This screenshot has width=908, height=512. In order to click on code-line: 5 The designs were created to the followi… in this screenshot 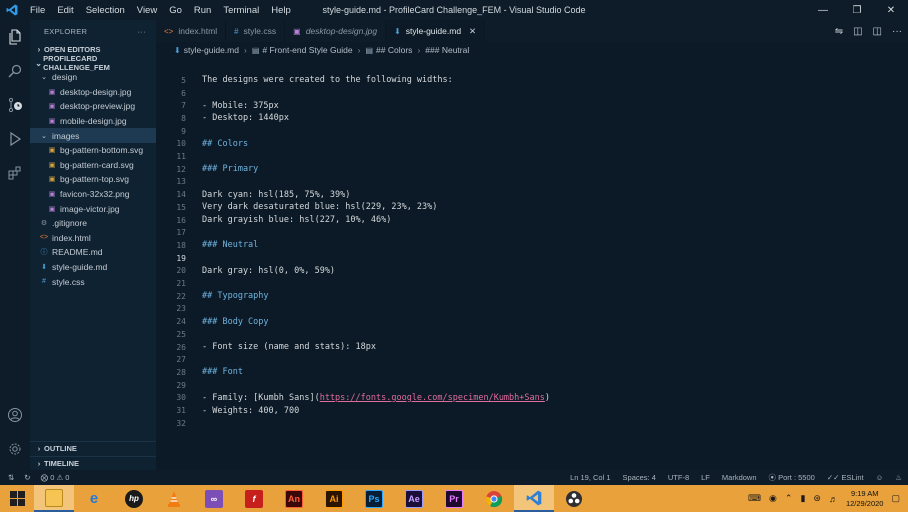, I will do `click(532, 80)`.